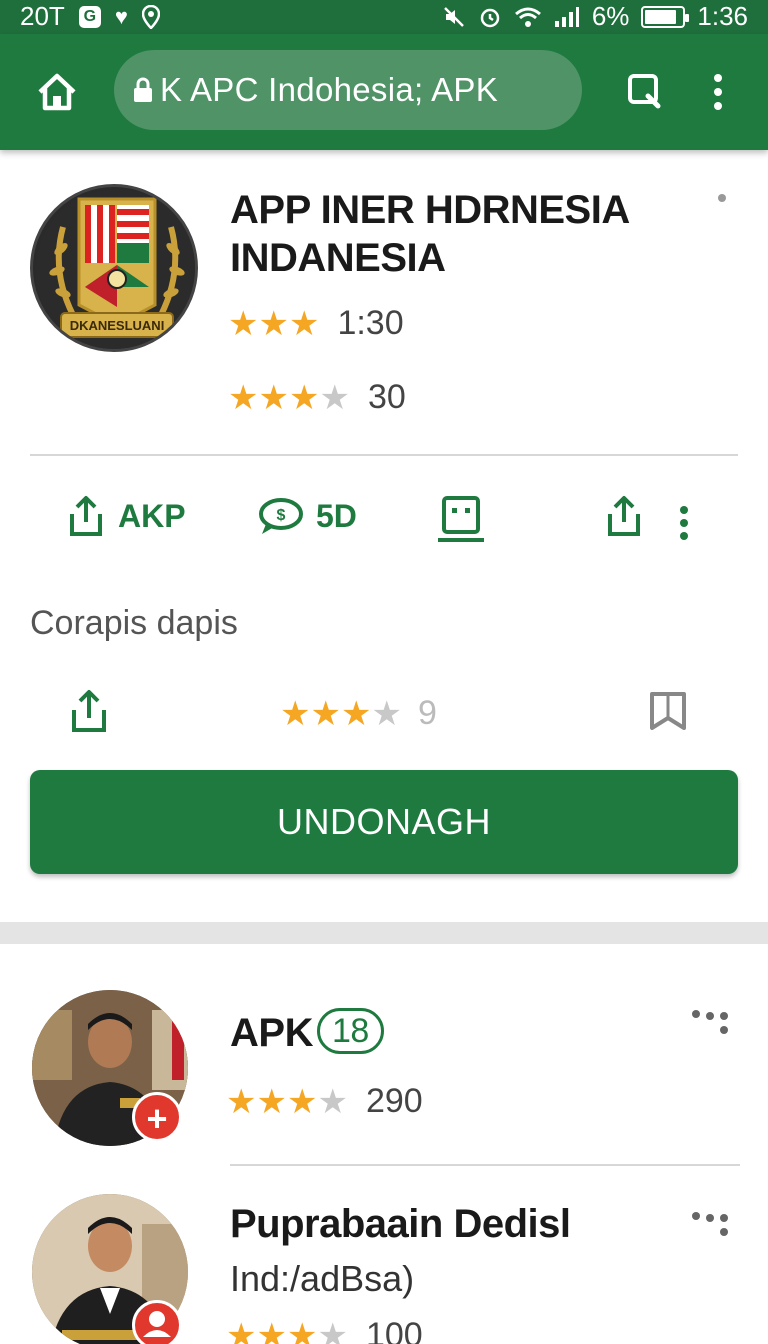  I want to click on action-label: AKP, so click(152, 515).